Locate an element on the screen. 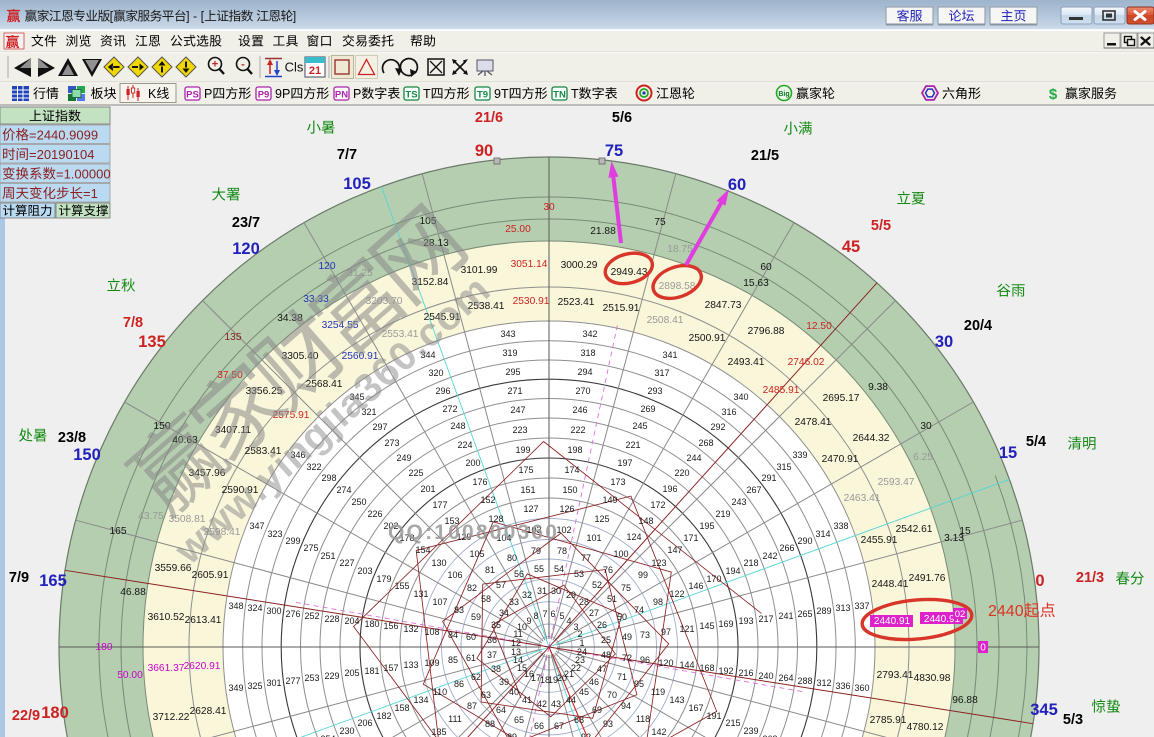 This screenshot has height=737, width=1154. svg-text: 25 is located at coordinates (606, 640).